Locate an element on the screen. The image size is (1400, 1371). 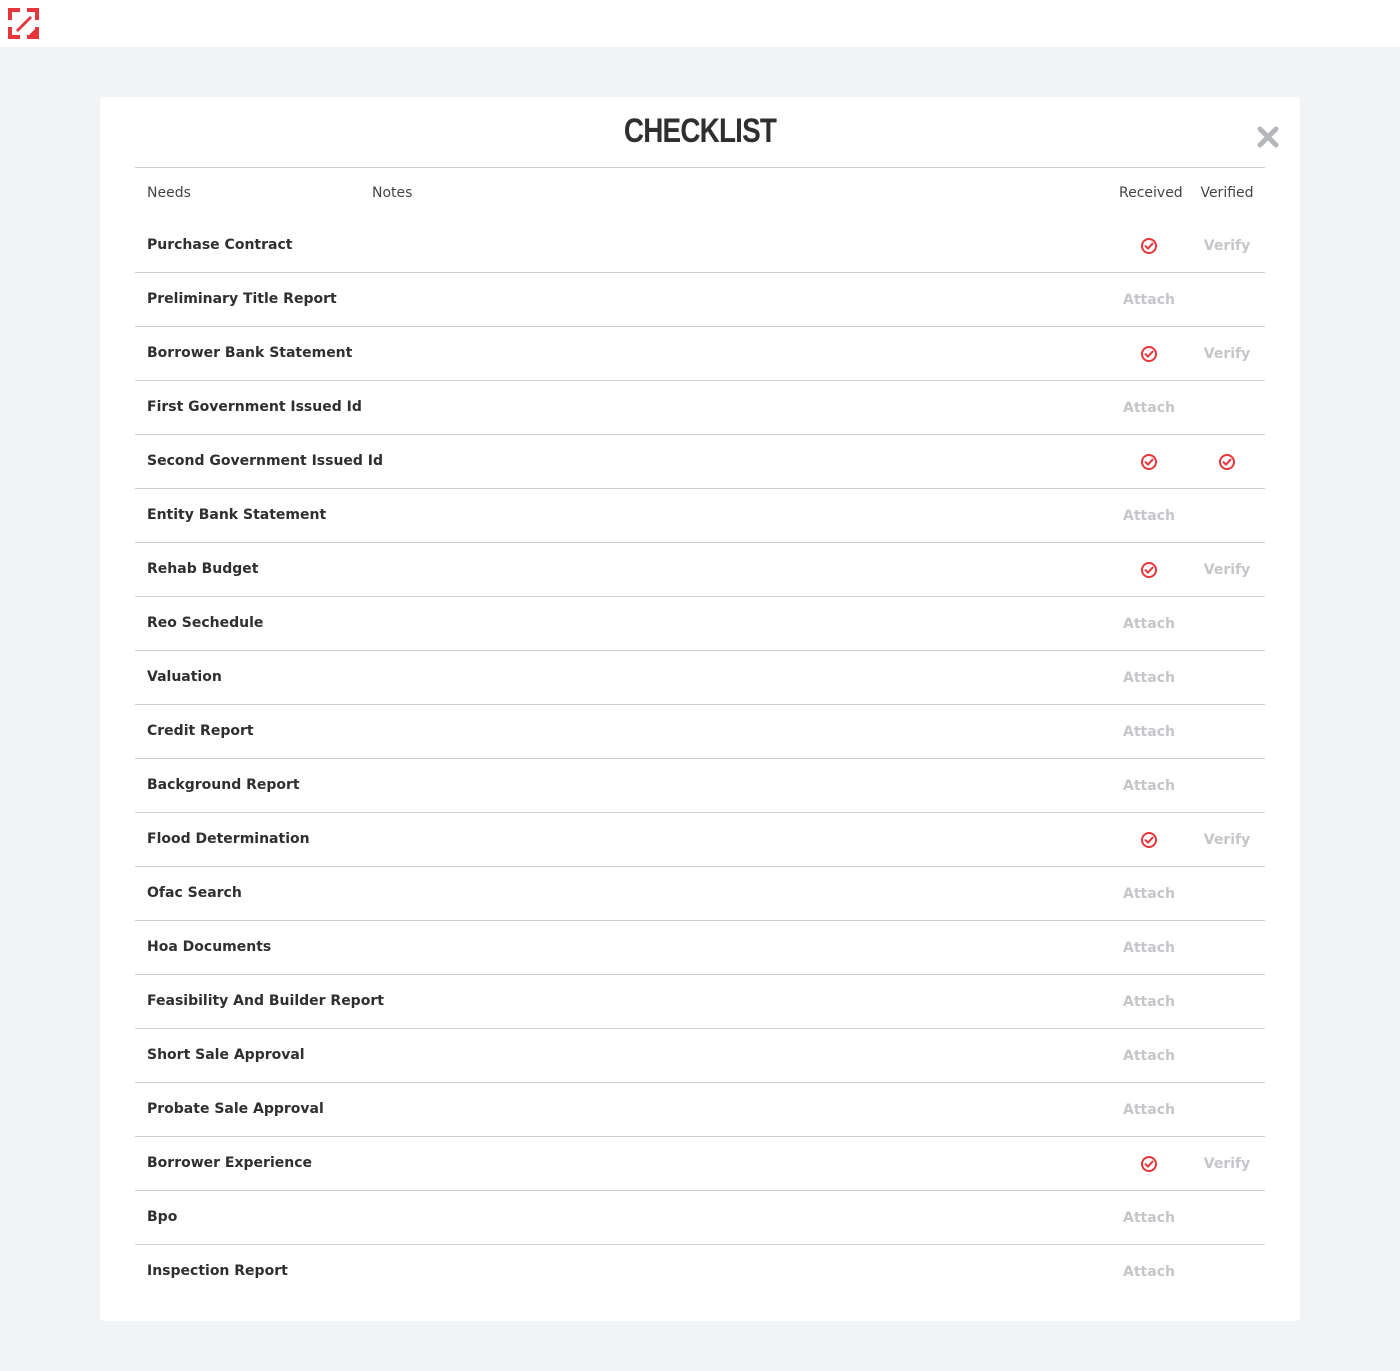
table-row: Preliminary Title Report Attach is located at coordinates (700, 300).